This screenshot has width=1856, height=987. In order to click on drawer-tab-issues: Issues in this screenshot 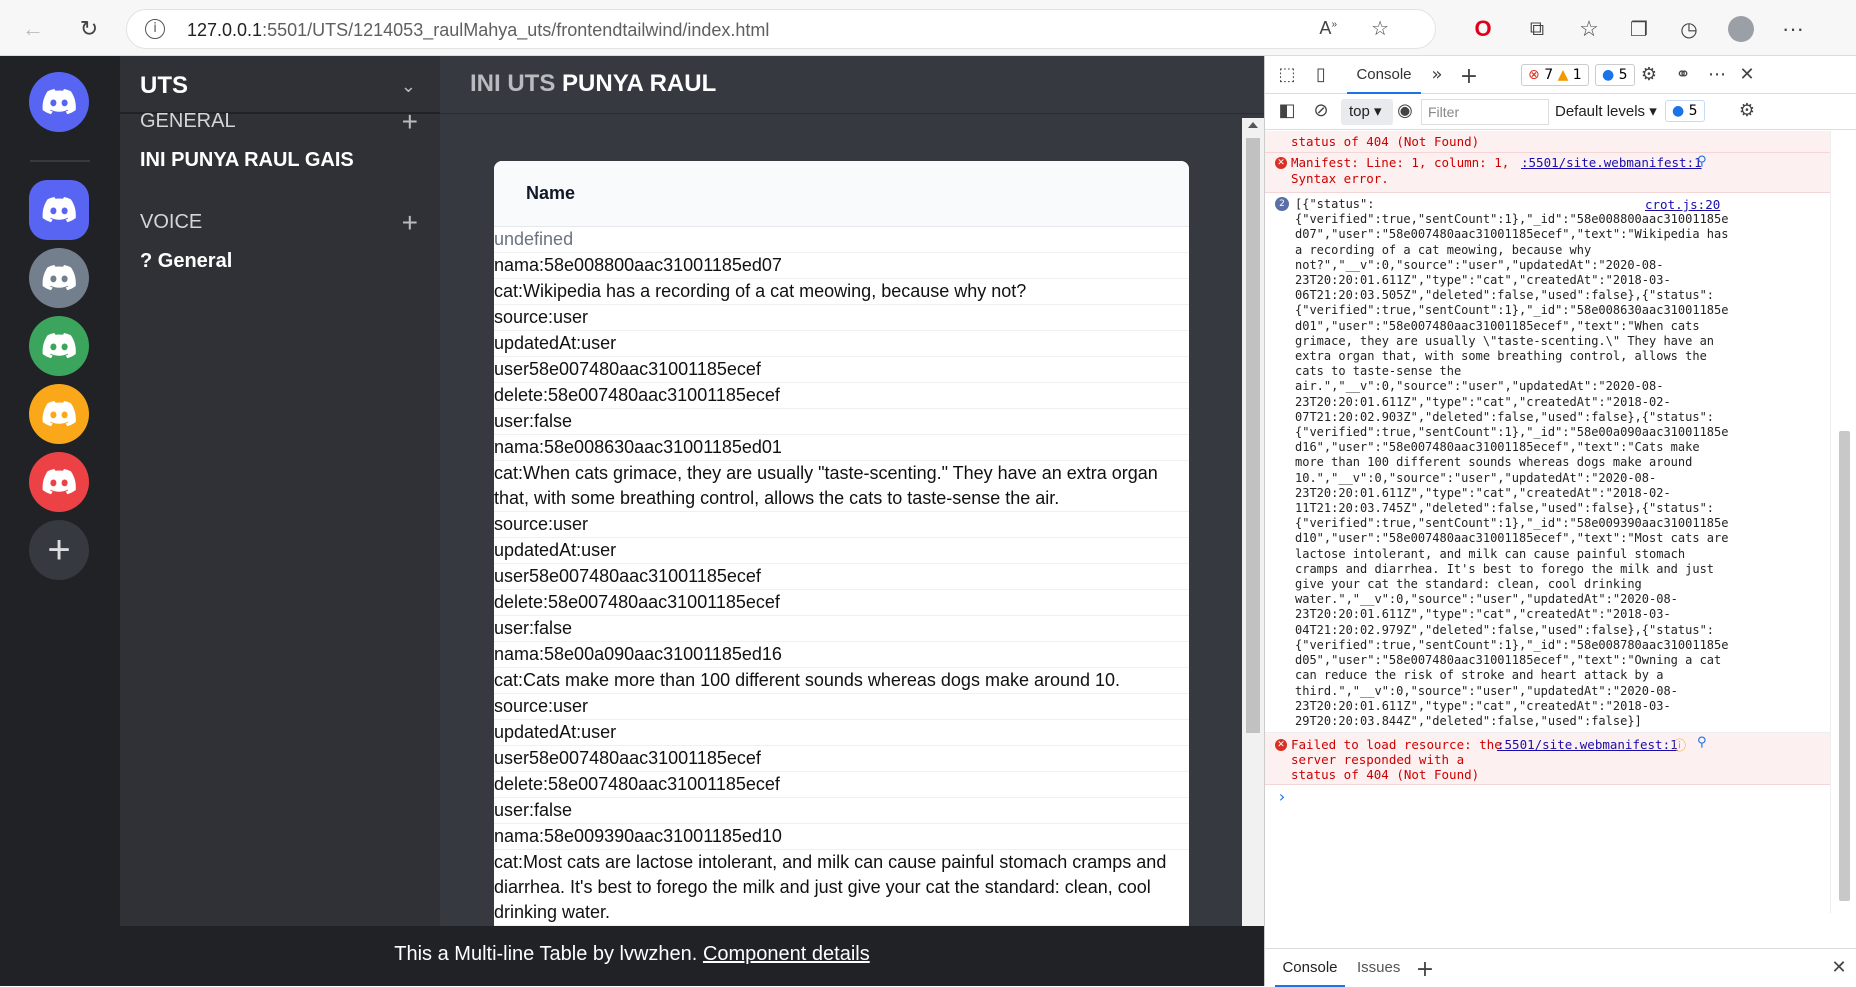, I will do `click(1378, 968)`.